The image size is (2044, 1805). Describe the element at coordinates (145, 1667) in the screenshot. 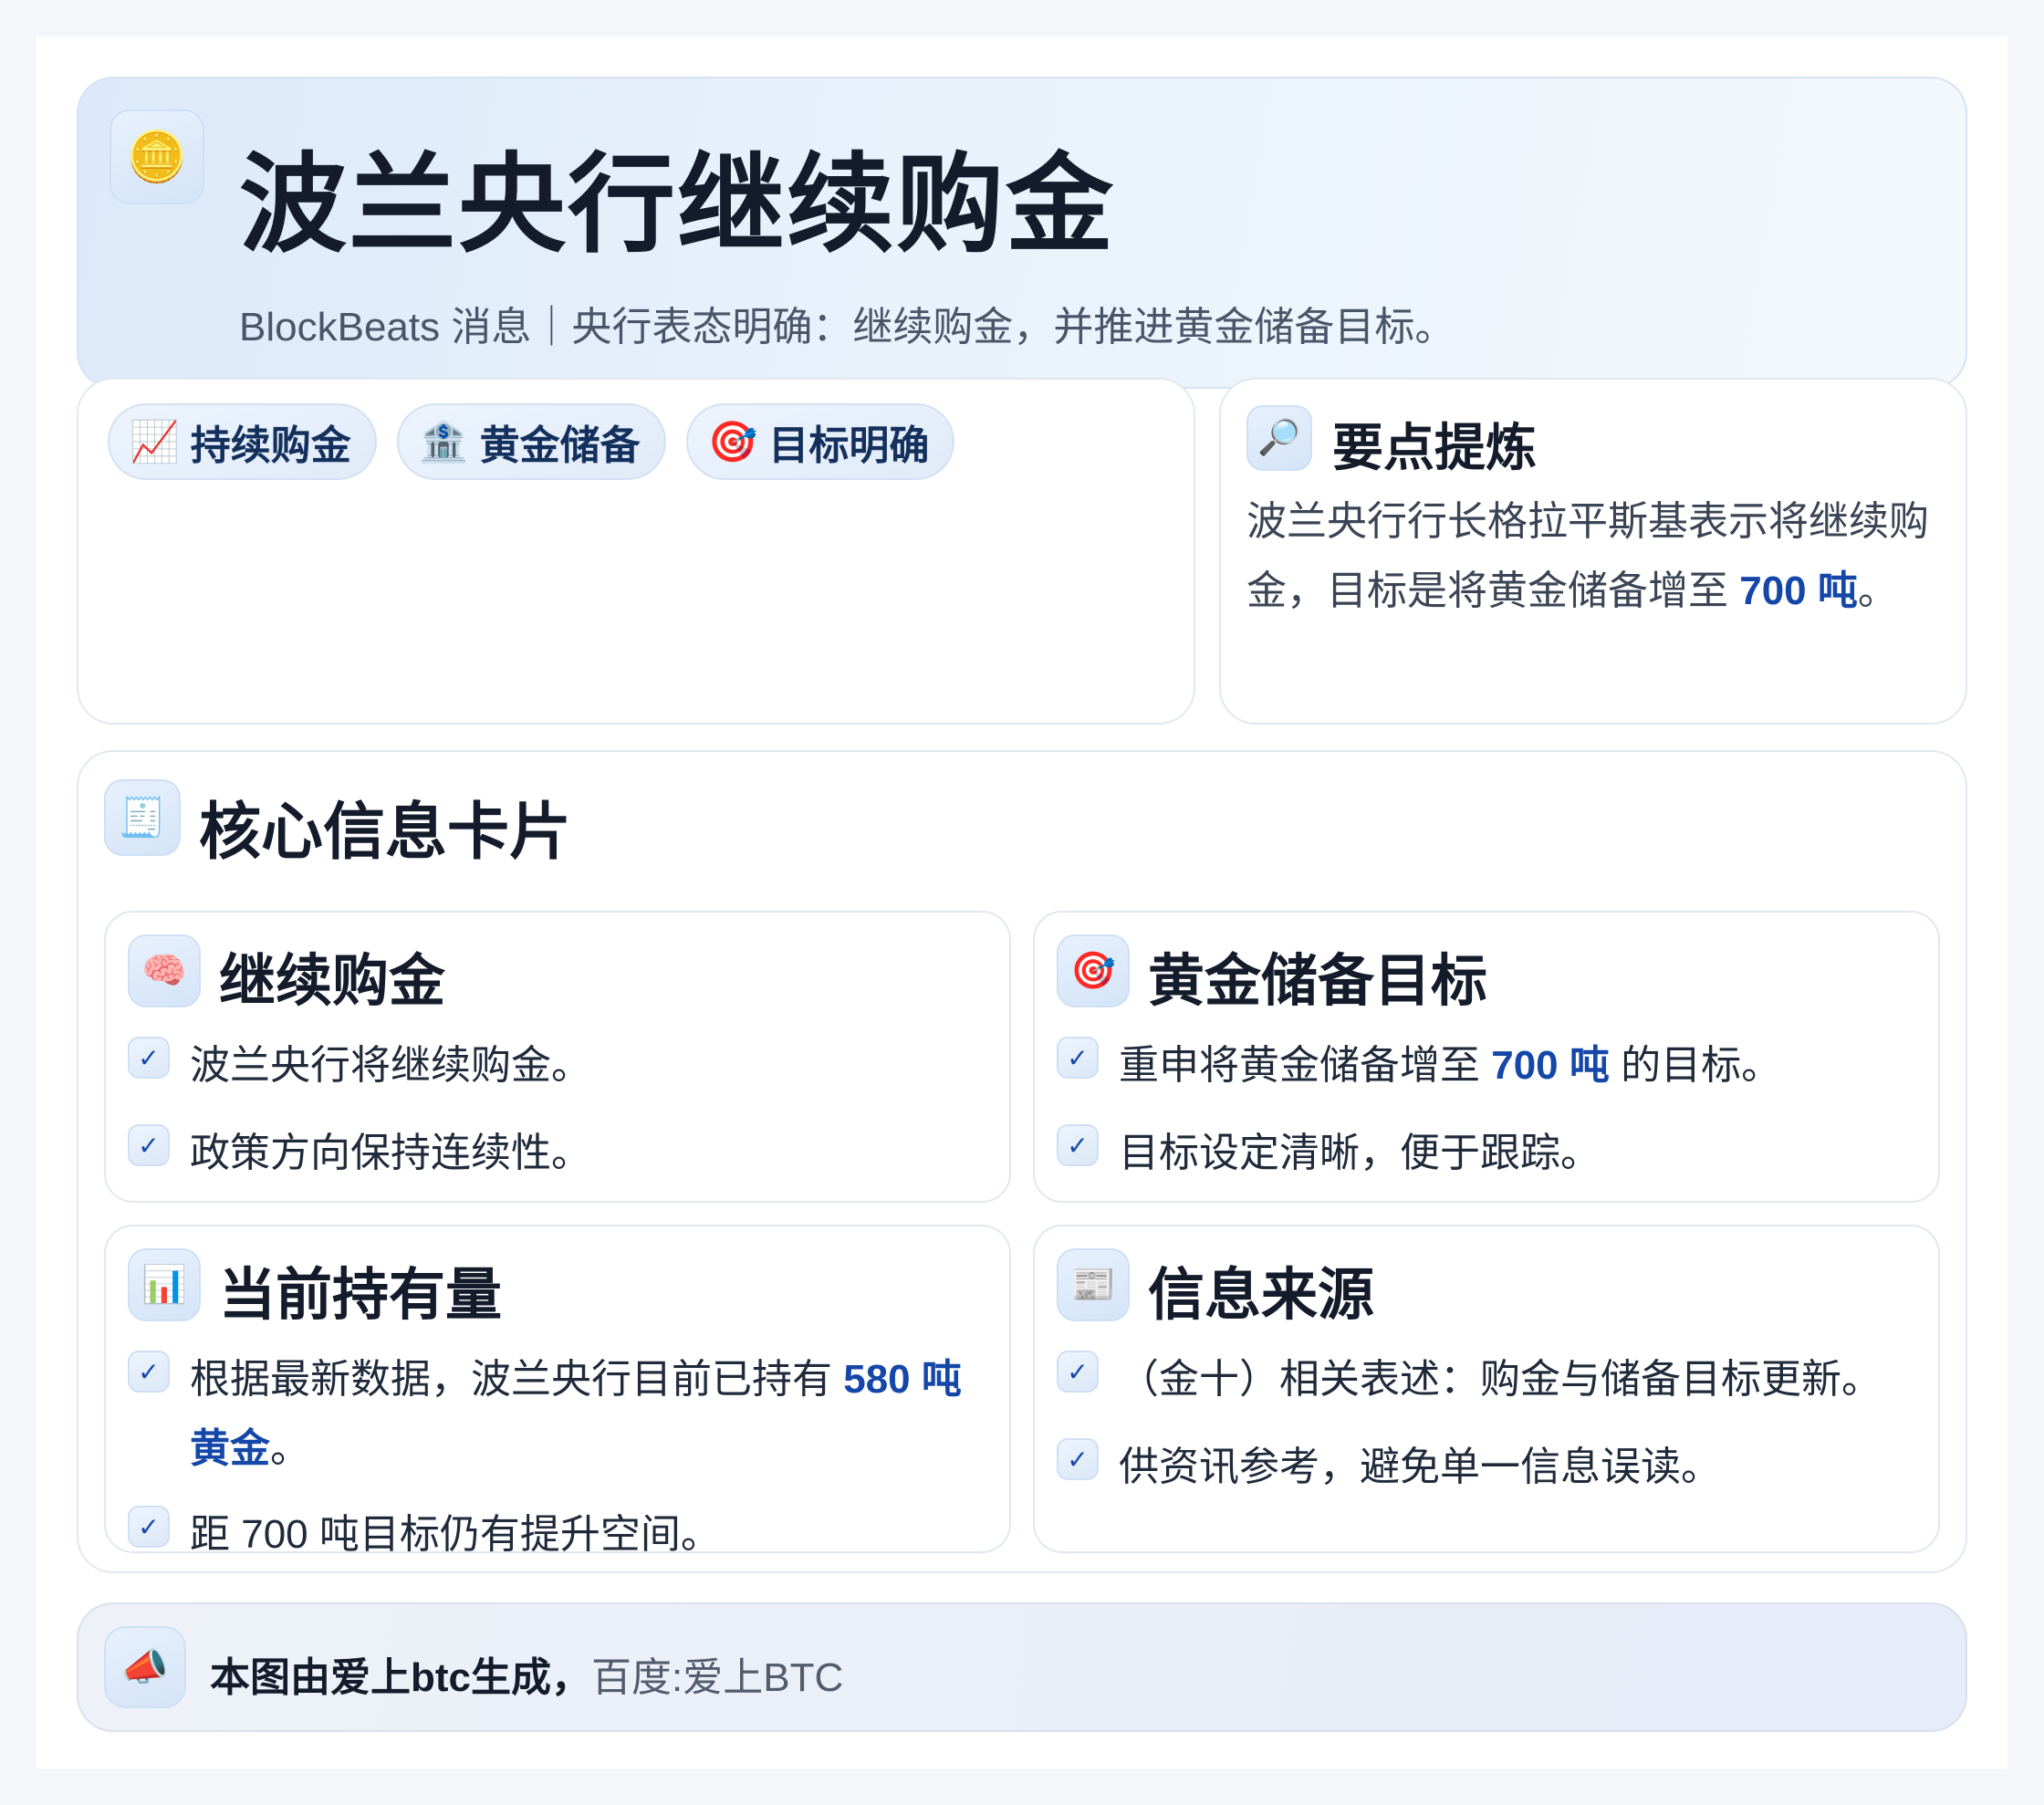

I see `megaphone-icon: 📣` at that location.